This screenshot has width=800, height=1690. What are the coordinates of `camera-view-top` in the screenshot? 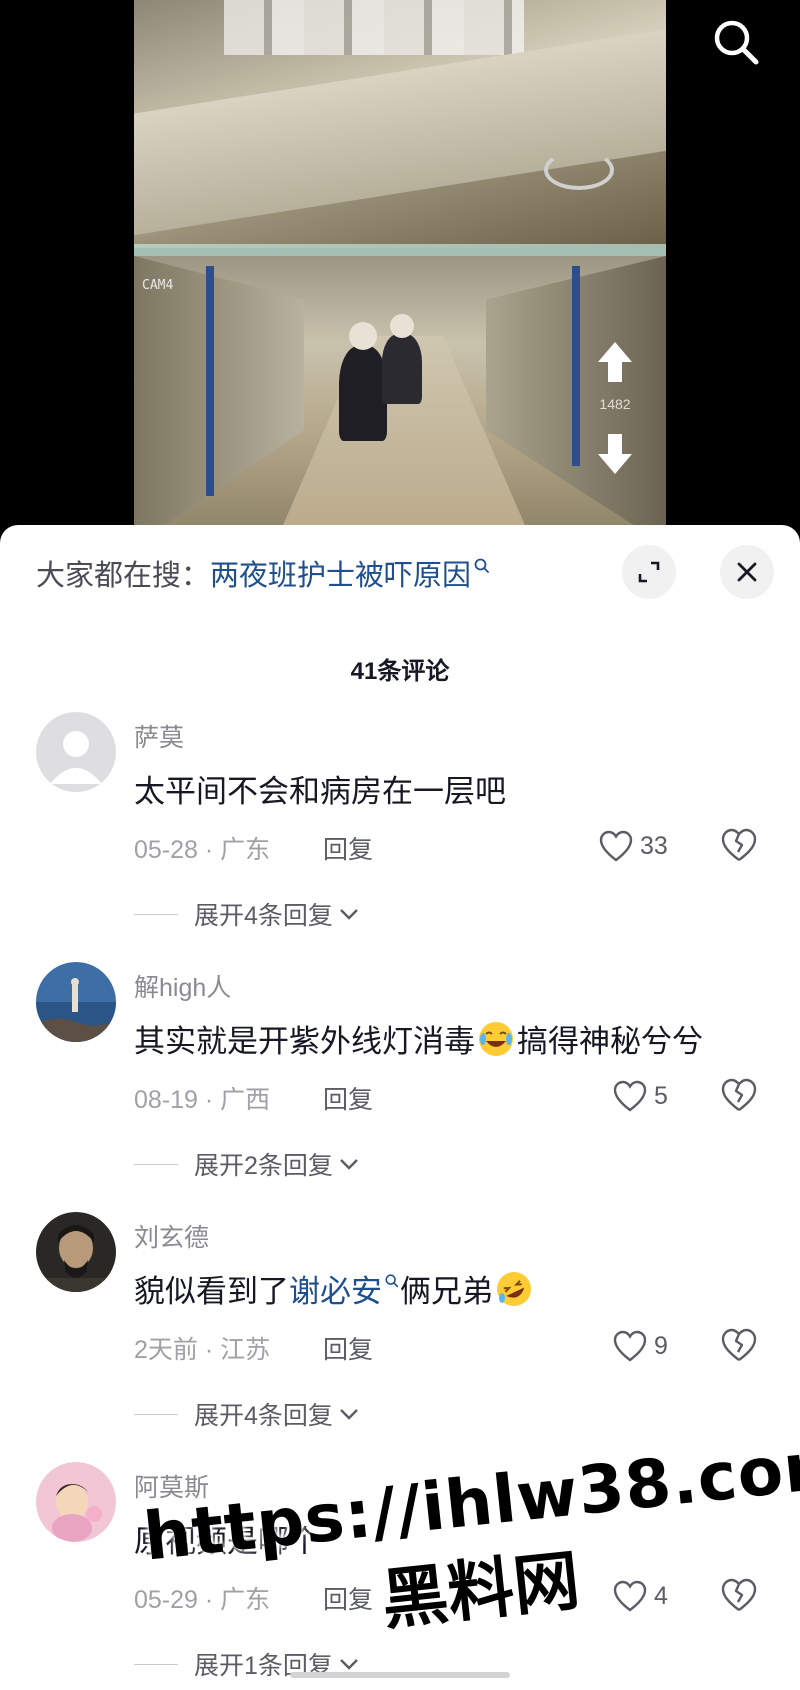 It's located at (400, 124).